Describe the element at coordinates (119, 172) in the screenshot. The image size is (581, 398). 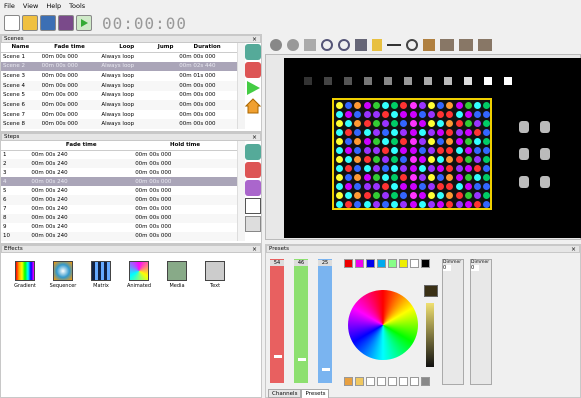
I see `table-row: 3 00m 00s 240 00m 00s 000` at that location.